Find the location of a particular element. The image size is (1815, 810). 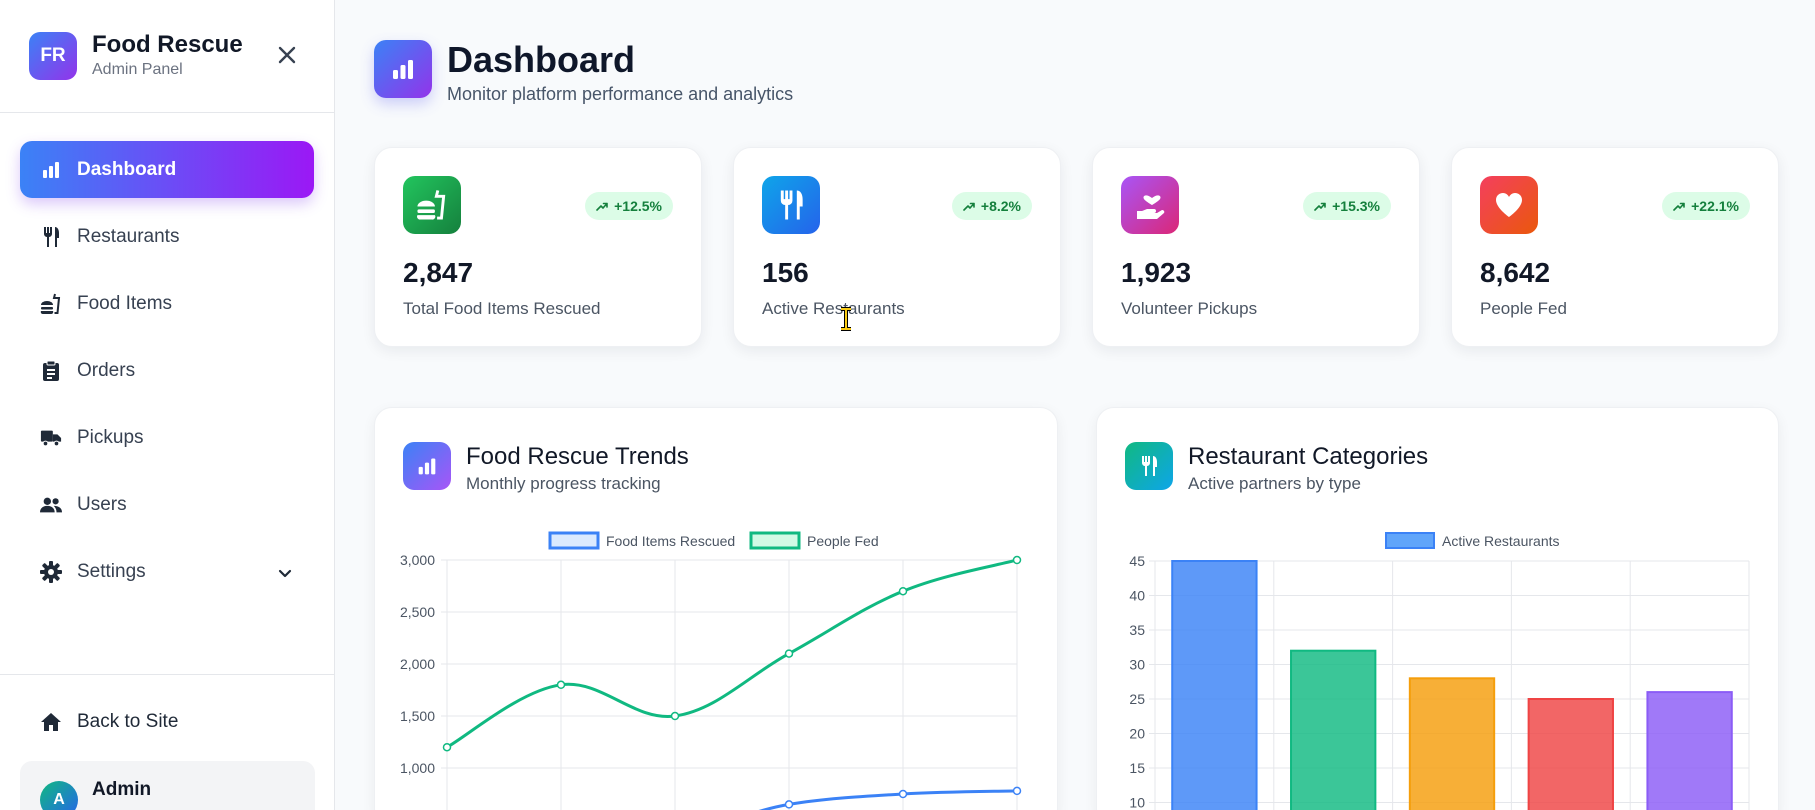

y-tick-label: 30 is located at coordinates (1137, 665).